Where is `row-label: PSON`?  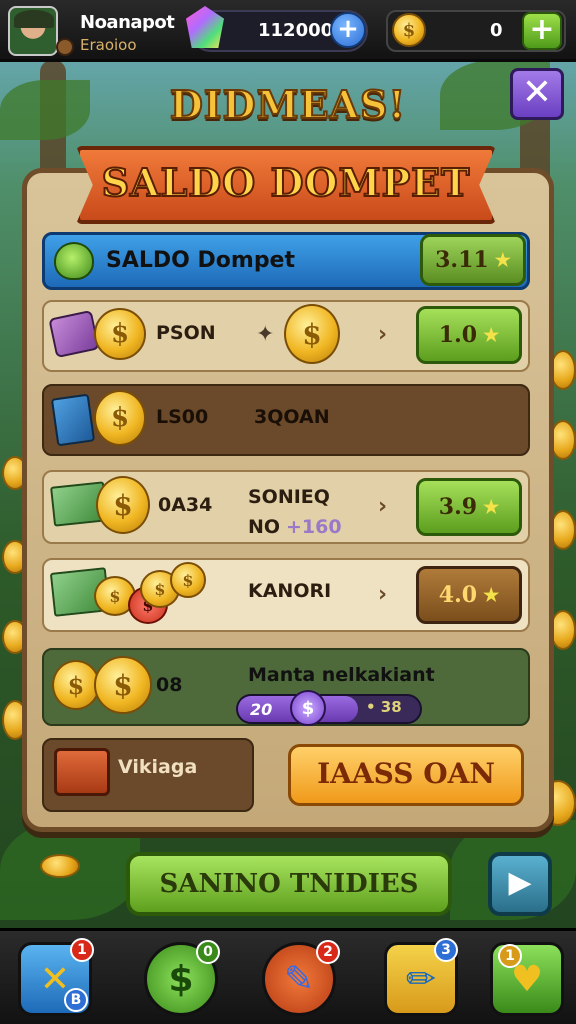
row-label: PSON is located at coordinates (186, 333).